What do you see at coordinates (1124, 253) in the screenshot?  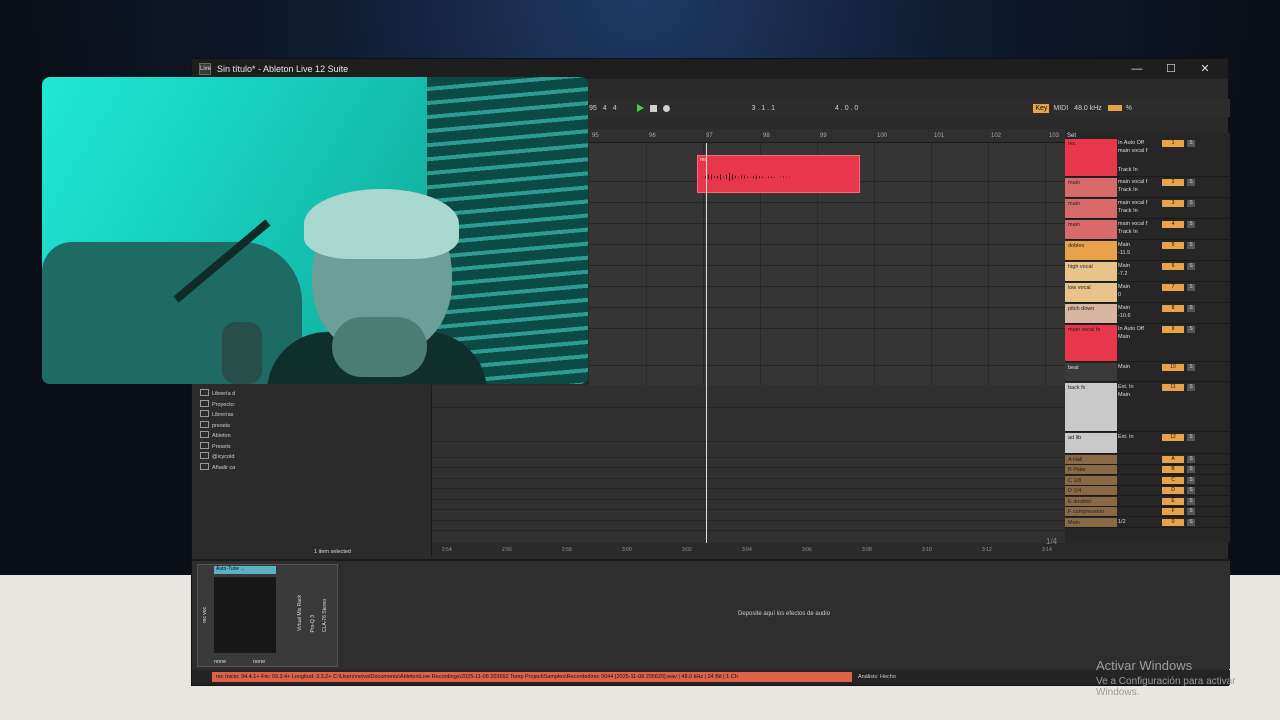 I see `track-io-secondary: -11.5` at bounding box center [1124, 253].